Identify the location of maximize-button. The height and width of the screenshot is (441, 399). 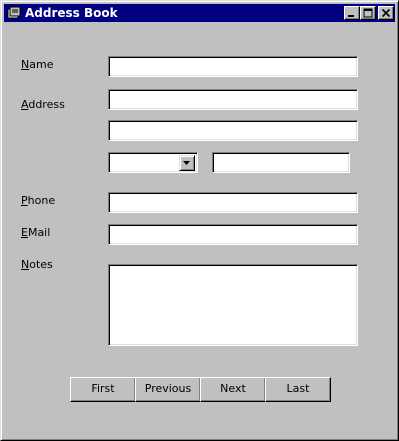
(368, 13).